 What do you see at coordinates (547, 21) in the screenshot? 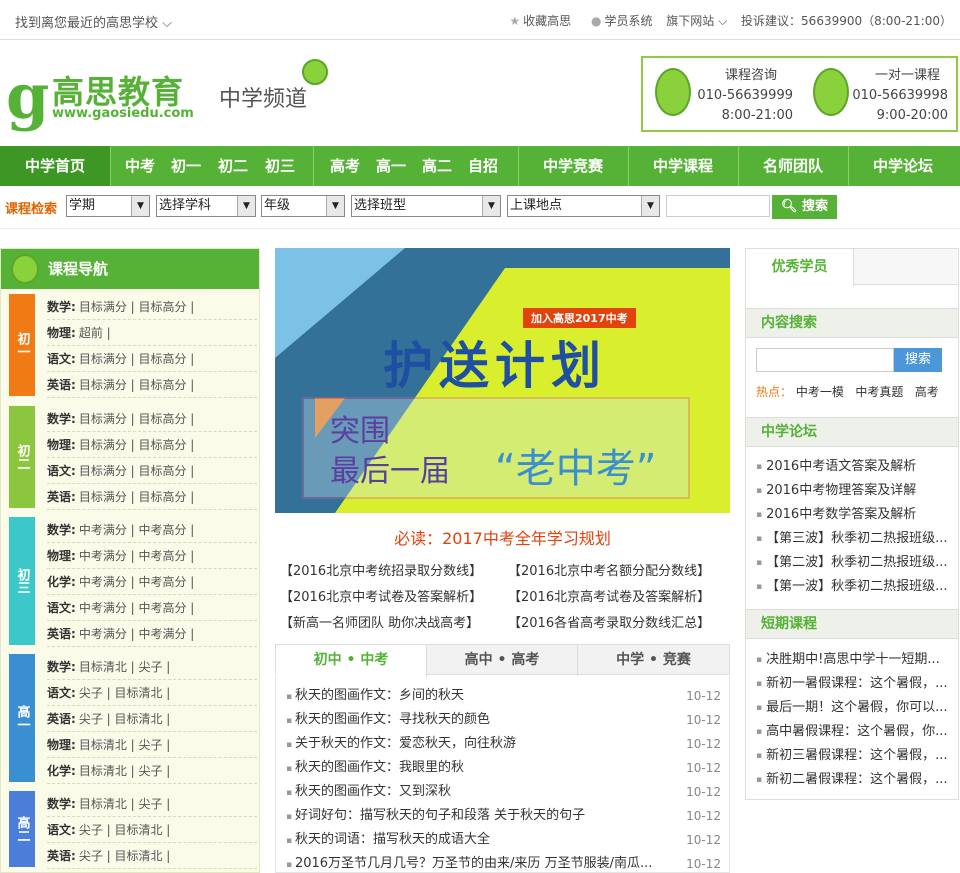
I see `favorite-link: 收藏高思` at bounding box center [547, 21].